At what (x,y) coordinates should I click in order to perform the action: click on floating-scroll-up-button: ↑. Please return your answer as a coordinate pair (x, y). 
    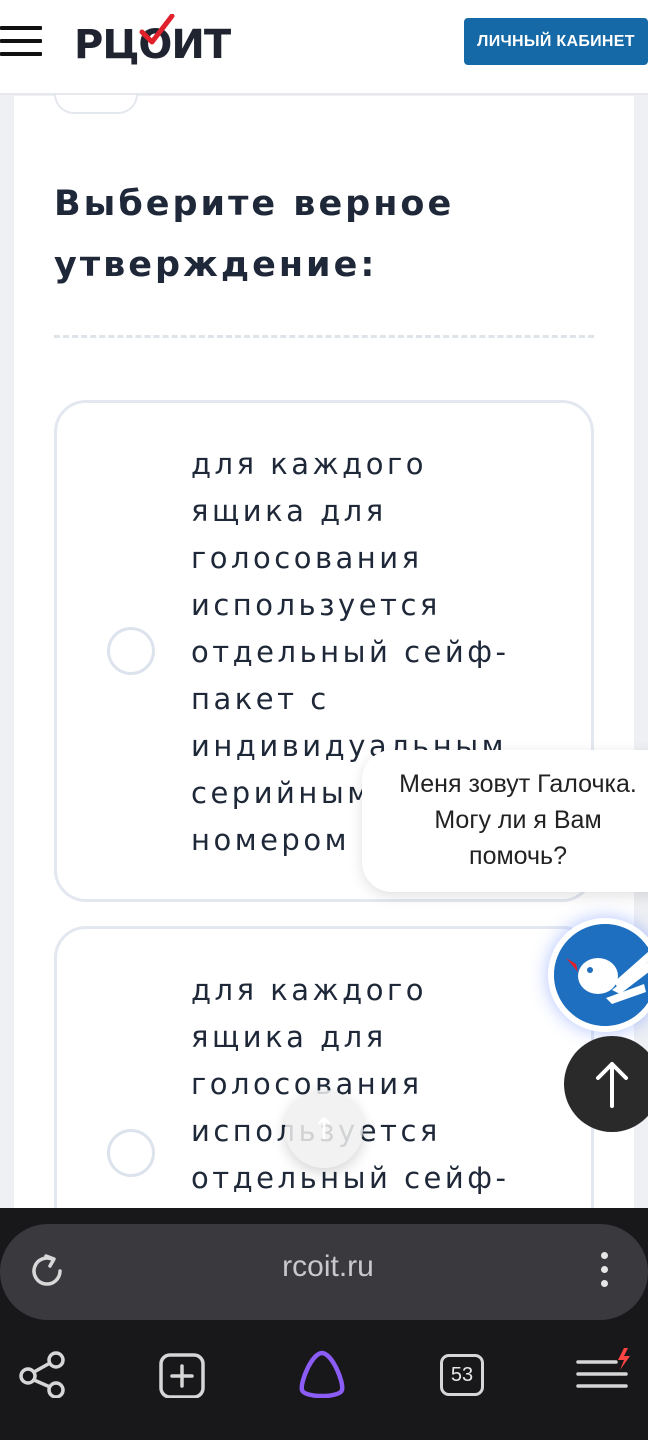
    Looking at the image, I should click on (324, 1129).